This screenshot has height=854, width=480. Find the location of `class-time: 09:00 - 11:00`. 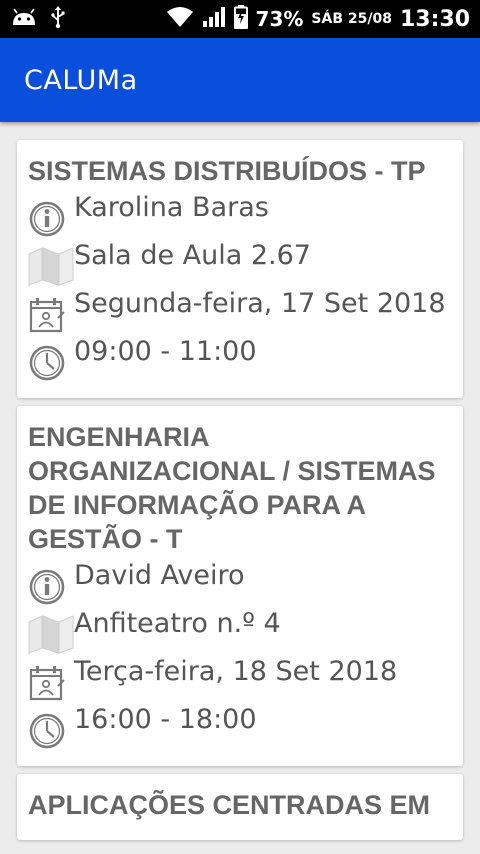

class-time: 09:00 - 11:00 is located at coordinates (165, 351).